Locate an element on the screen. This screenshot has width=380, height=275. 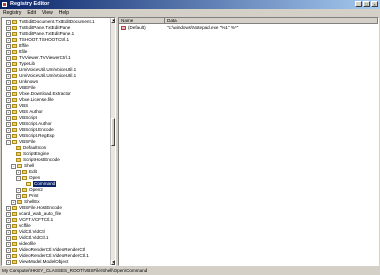
window-title: Registry Editor is located at coordinates (30, 4).